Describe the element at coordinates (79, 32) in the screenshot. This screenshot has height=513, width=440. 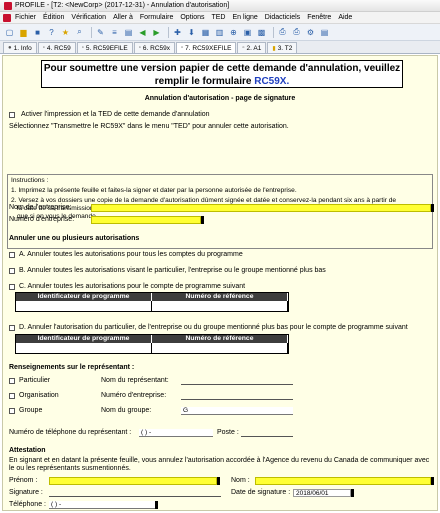
I see `search-icon: ⌕` at that location.